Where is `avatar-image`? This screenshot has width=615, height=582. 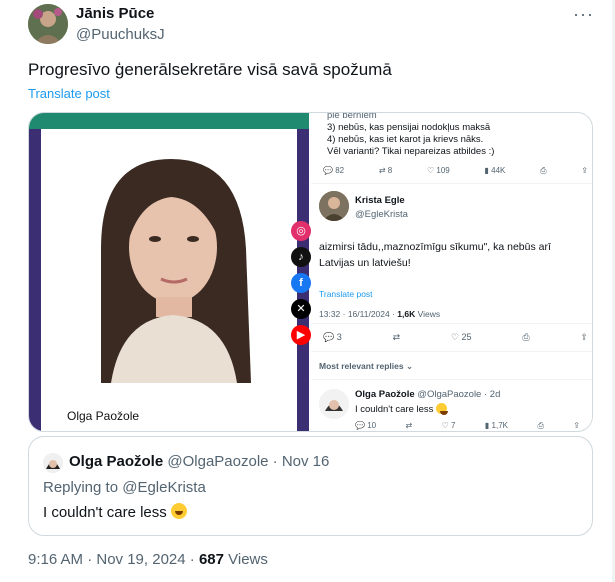
avatar-image is located at coordinates (48, 24).